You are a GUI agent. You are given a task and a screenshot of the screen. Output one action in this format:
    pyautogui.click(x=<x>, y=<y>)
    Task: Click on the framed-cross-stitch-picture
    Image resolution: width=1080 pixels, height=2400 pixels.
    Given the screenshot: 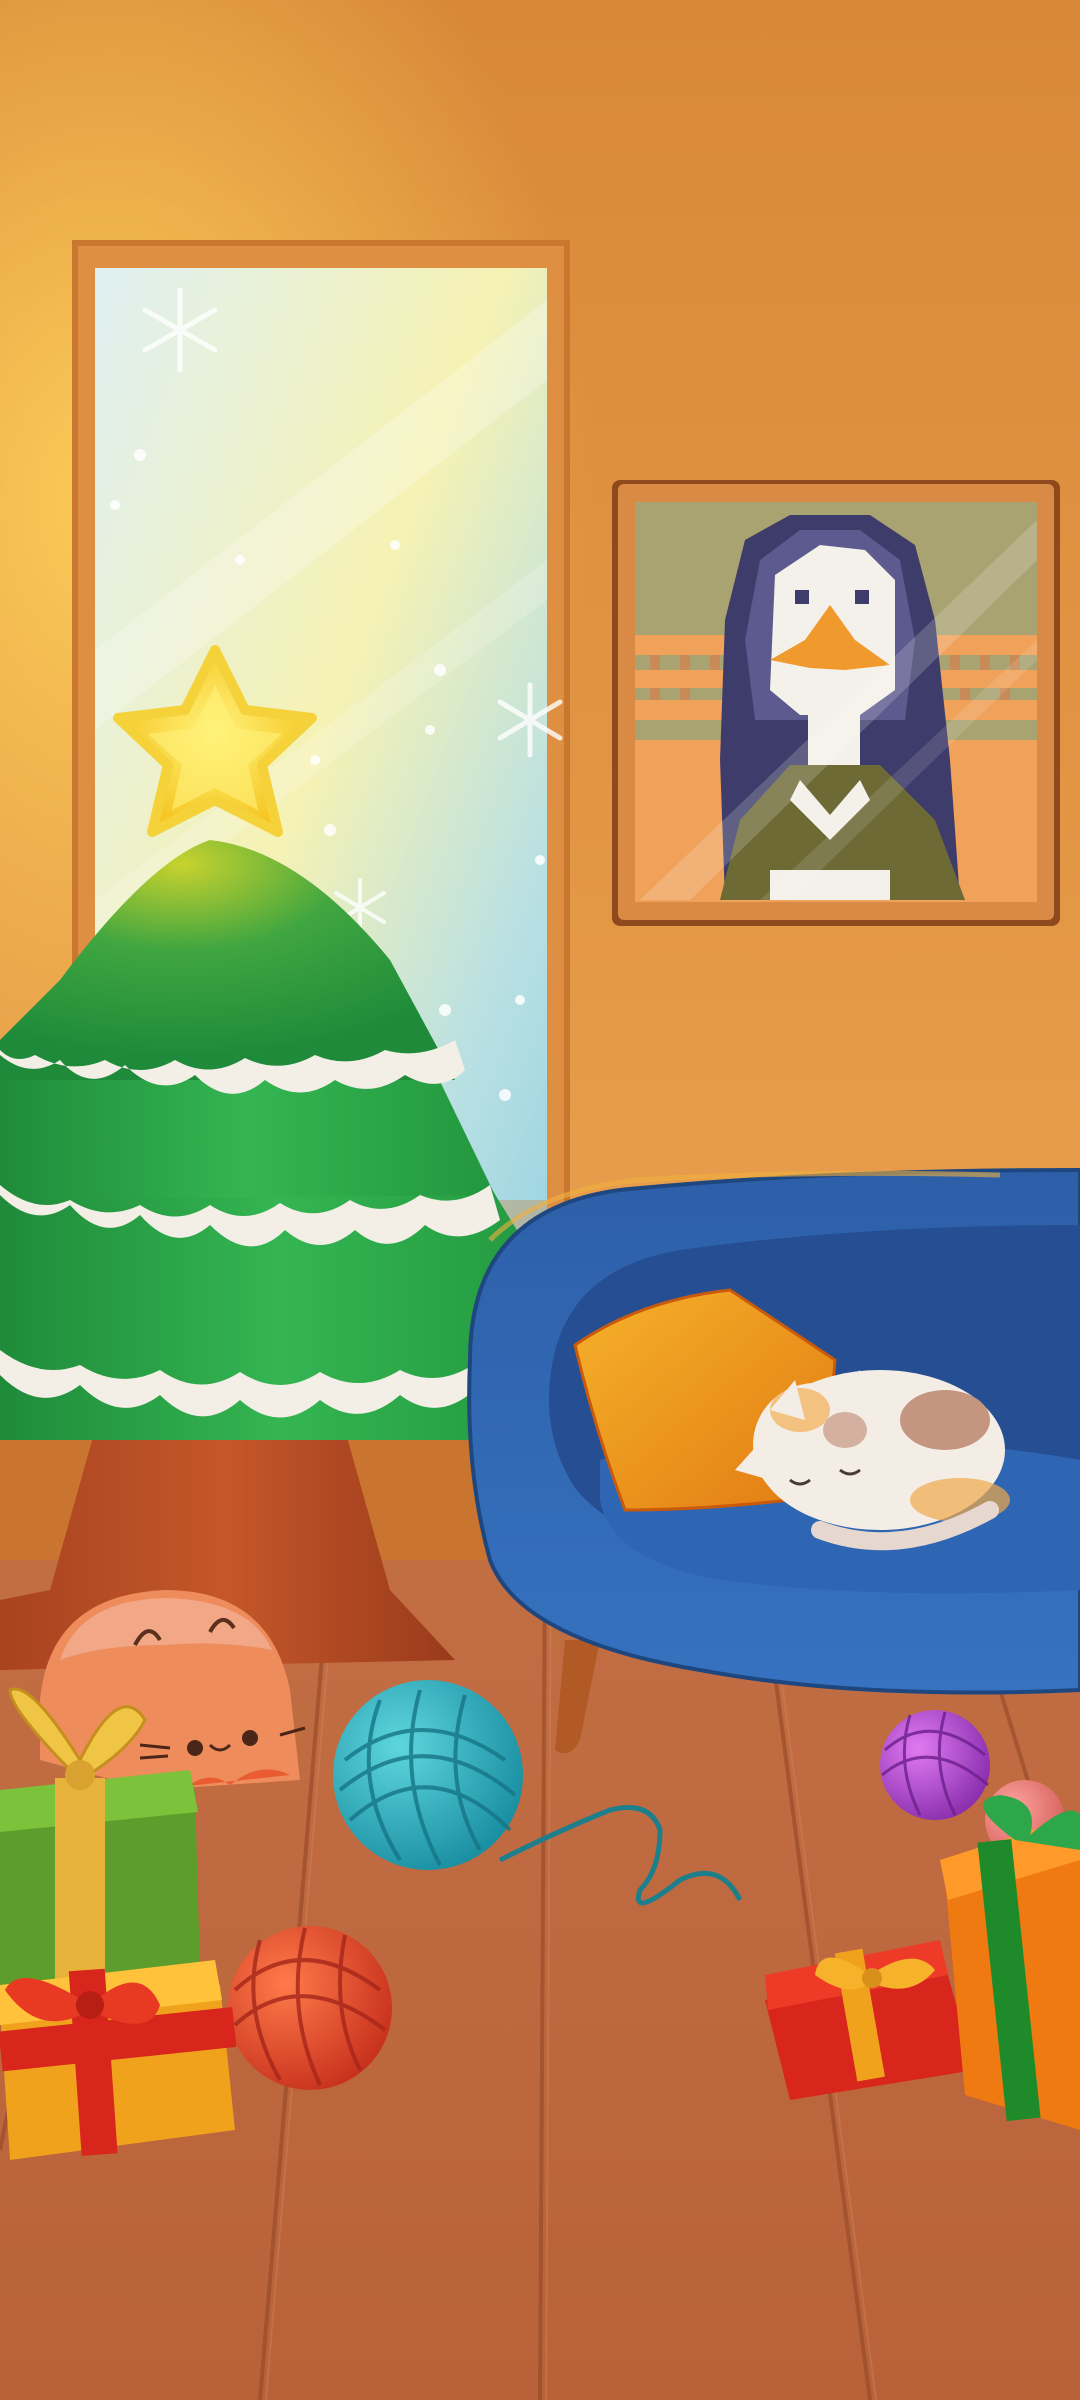 What is the action you would take?
    pyautogui.click(x=836, y=703)
    